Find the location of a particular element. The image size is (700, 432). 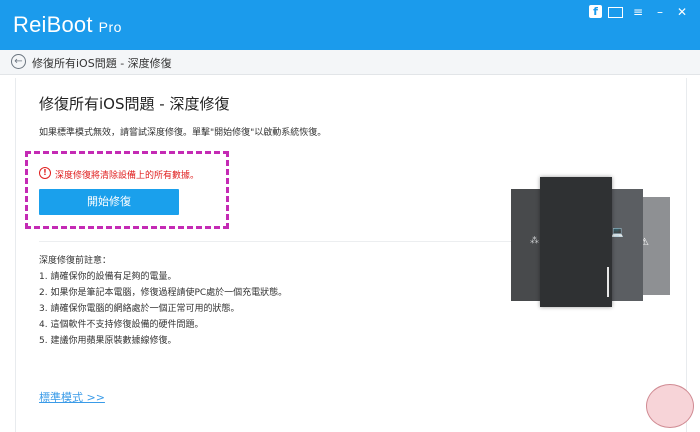

cable-icon is located at coordinates (608, 282).